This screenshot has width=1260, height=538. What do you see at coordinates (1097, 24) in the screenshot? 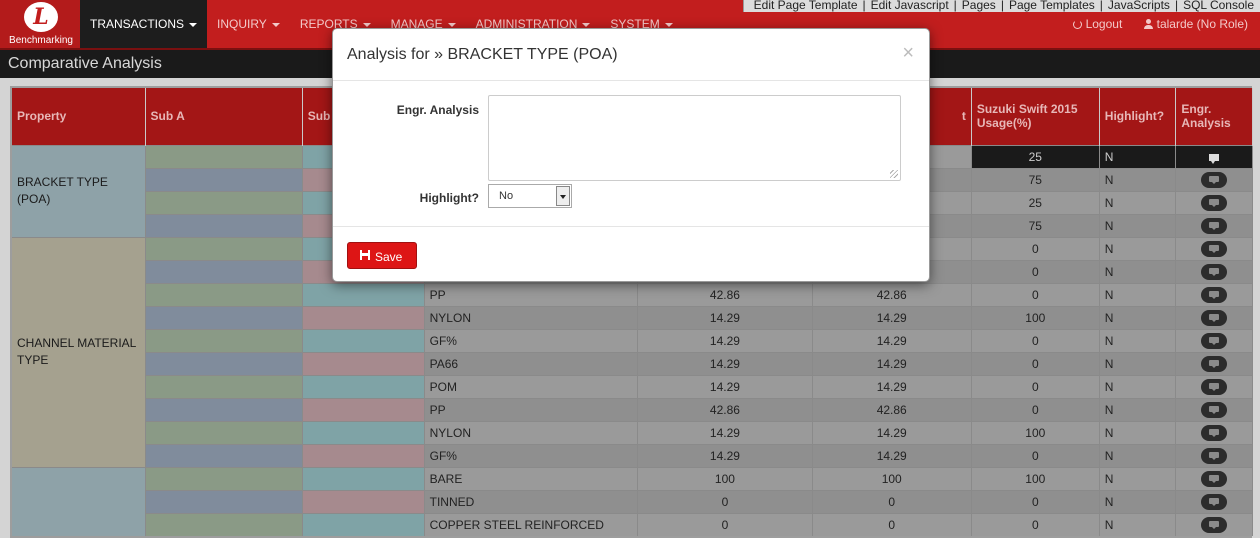
I see `logout-link: Logout` at bounding box center [1097, 24].